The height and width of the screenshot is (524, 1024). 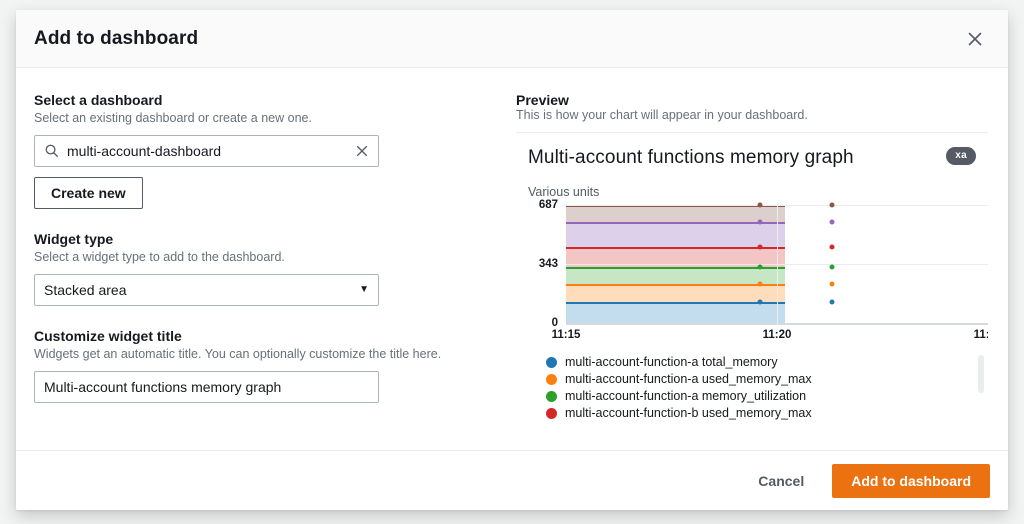 I want to click on legend-label: multi-account-function-b used_memory_max, so click(x=688, y=413).